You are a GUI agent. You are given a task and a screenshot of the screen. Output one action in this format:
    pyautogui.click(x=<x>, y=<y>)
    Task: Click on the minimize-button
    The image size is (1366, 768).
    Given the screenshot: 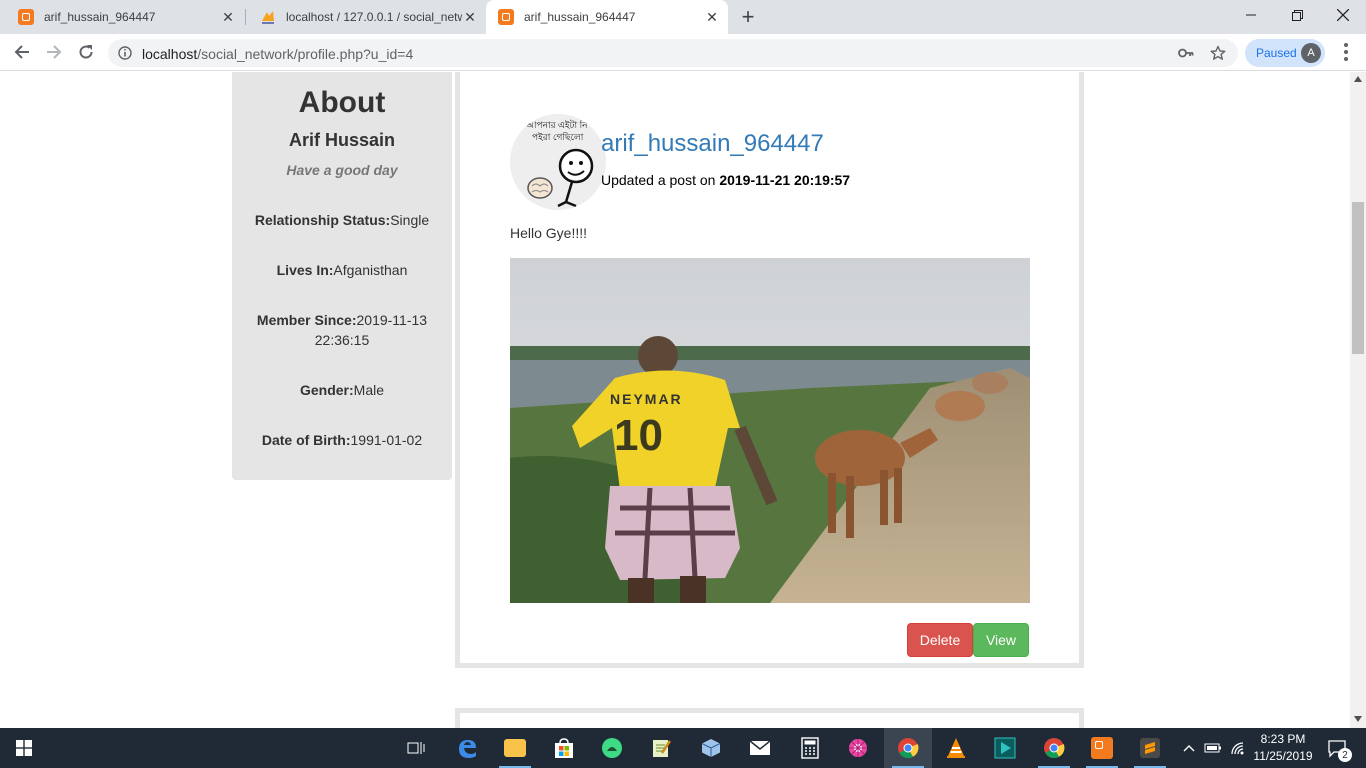 What is the action you would take?
    pyautogui.click(x=1251, y=15)
    